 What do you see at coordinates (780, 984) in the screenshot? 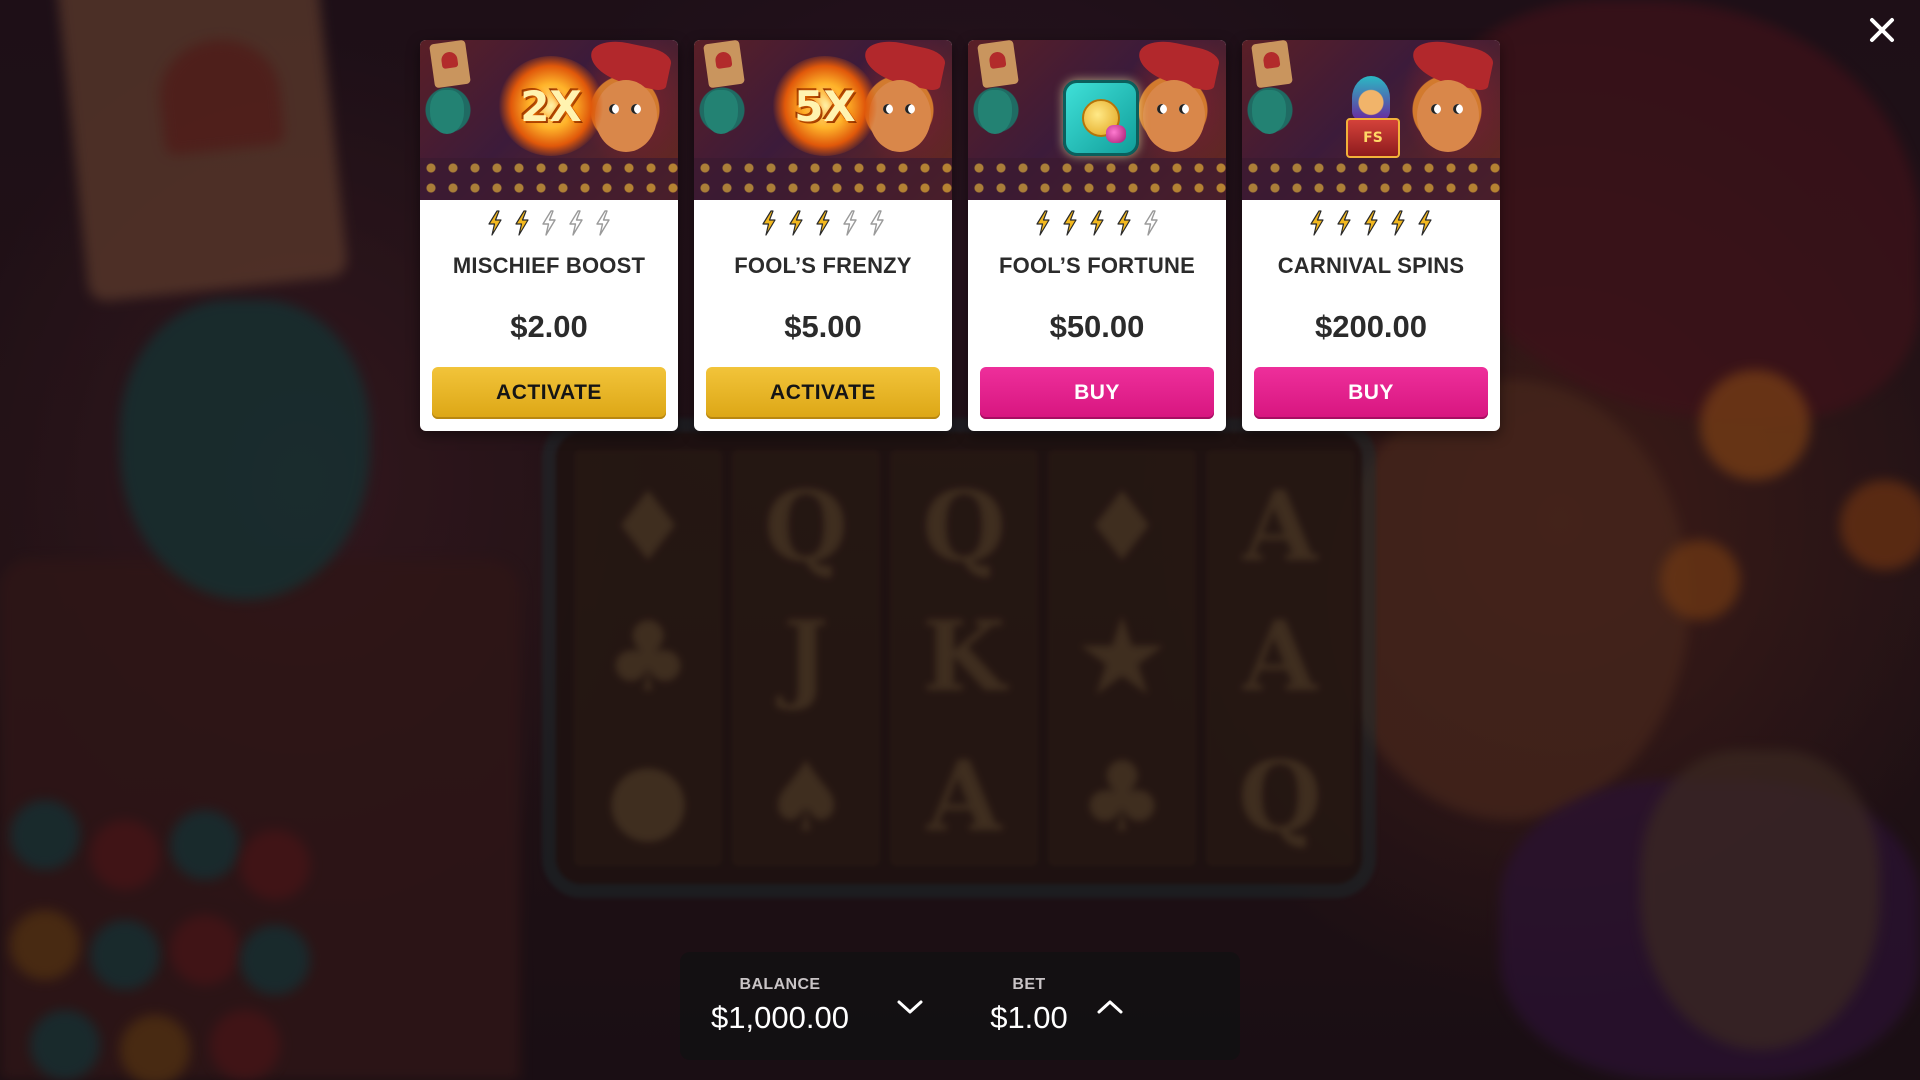
I see `balance-label: BALANCE` at bounding box center [780, 984].